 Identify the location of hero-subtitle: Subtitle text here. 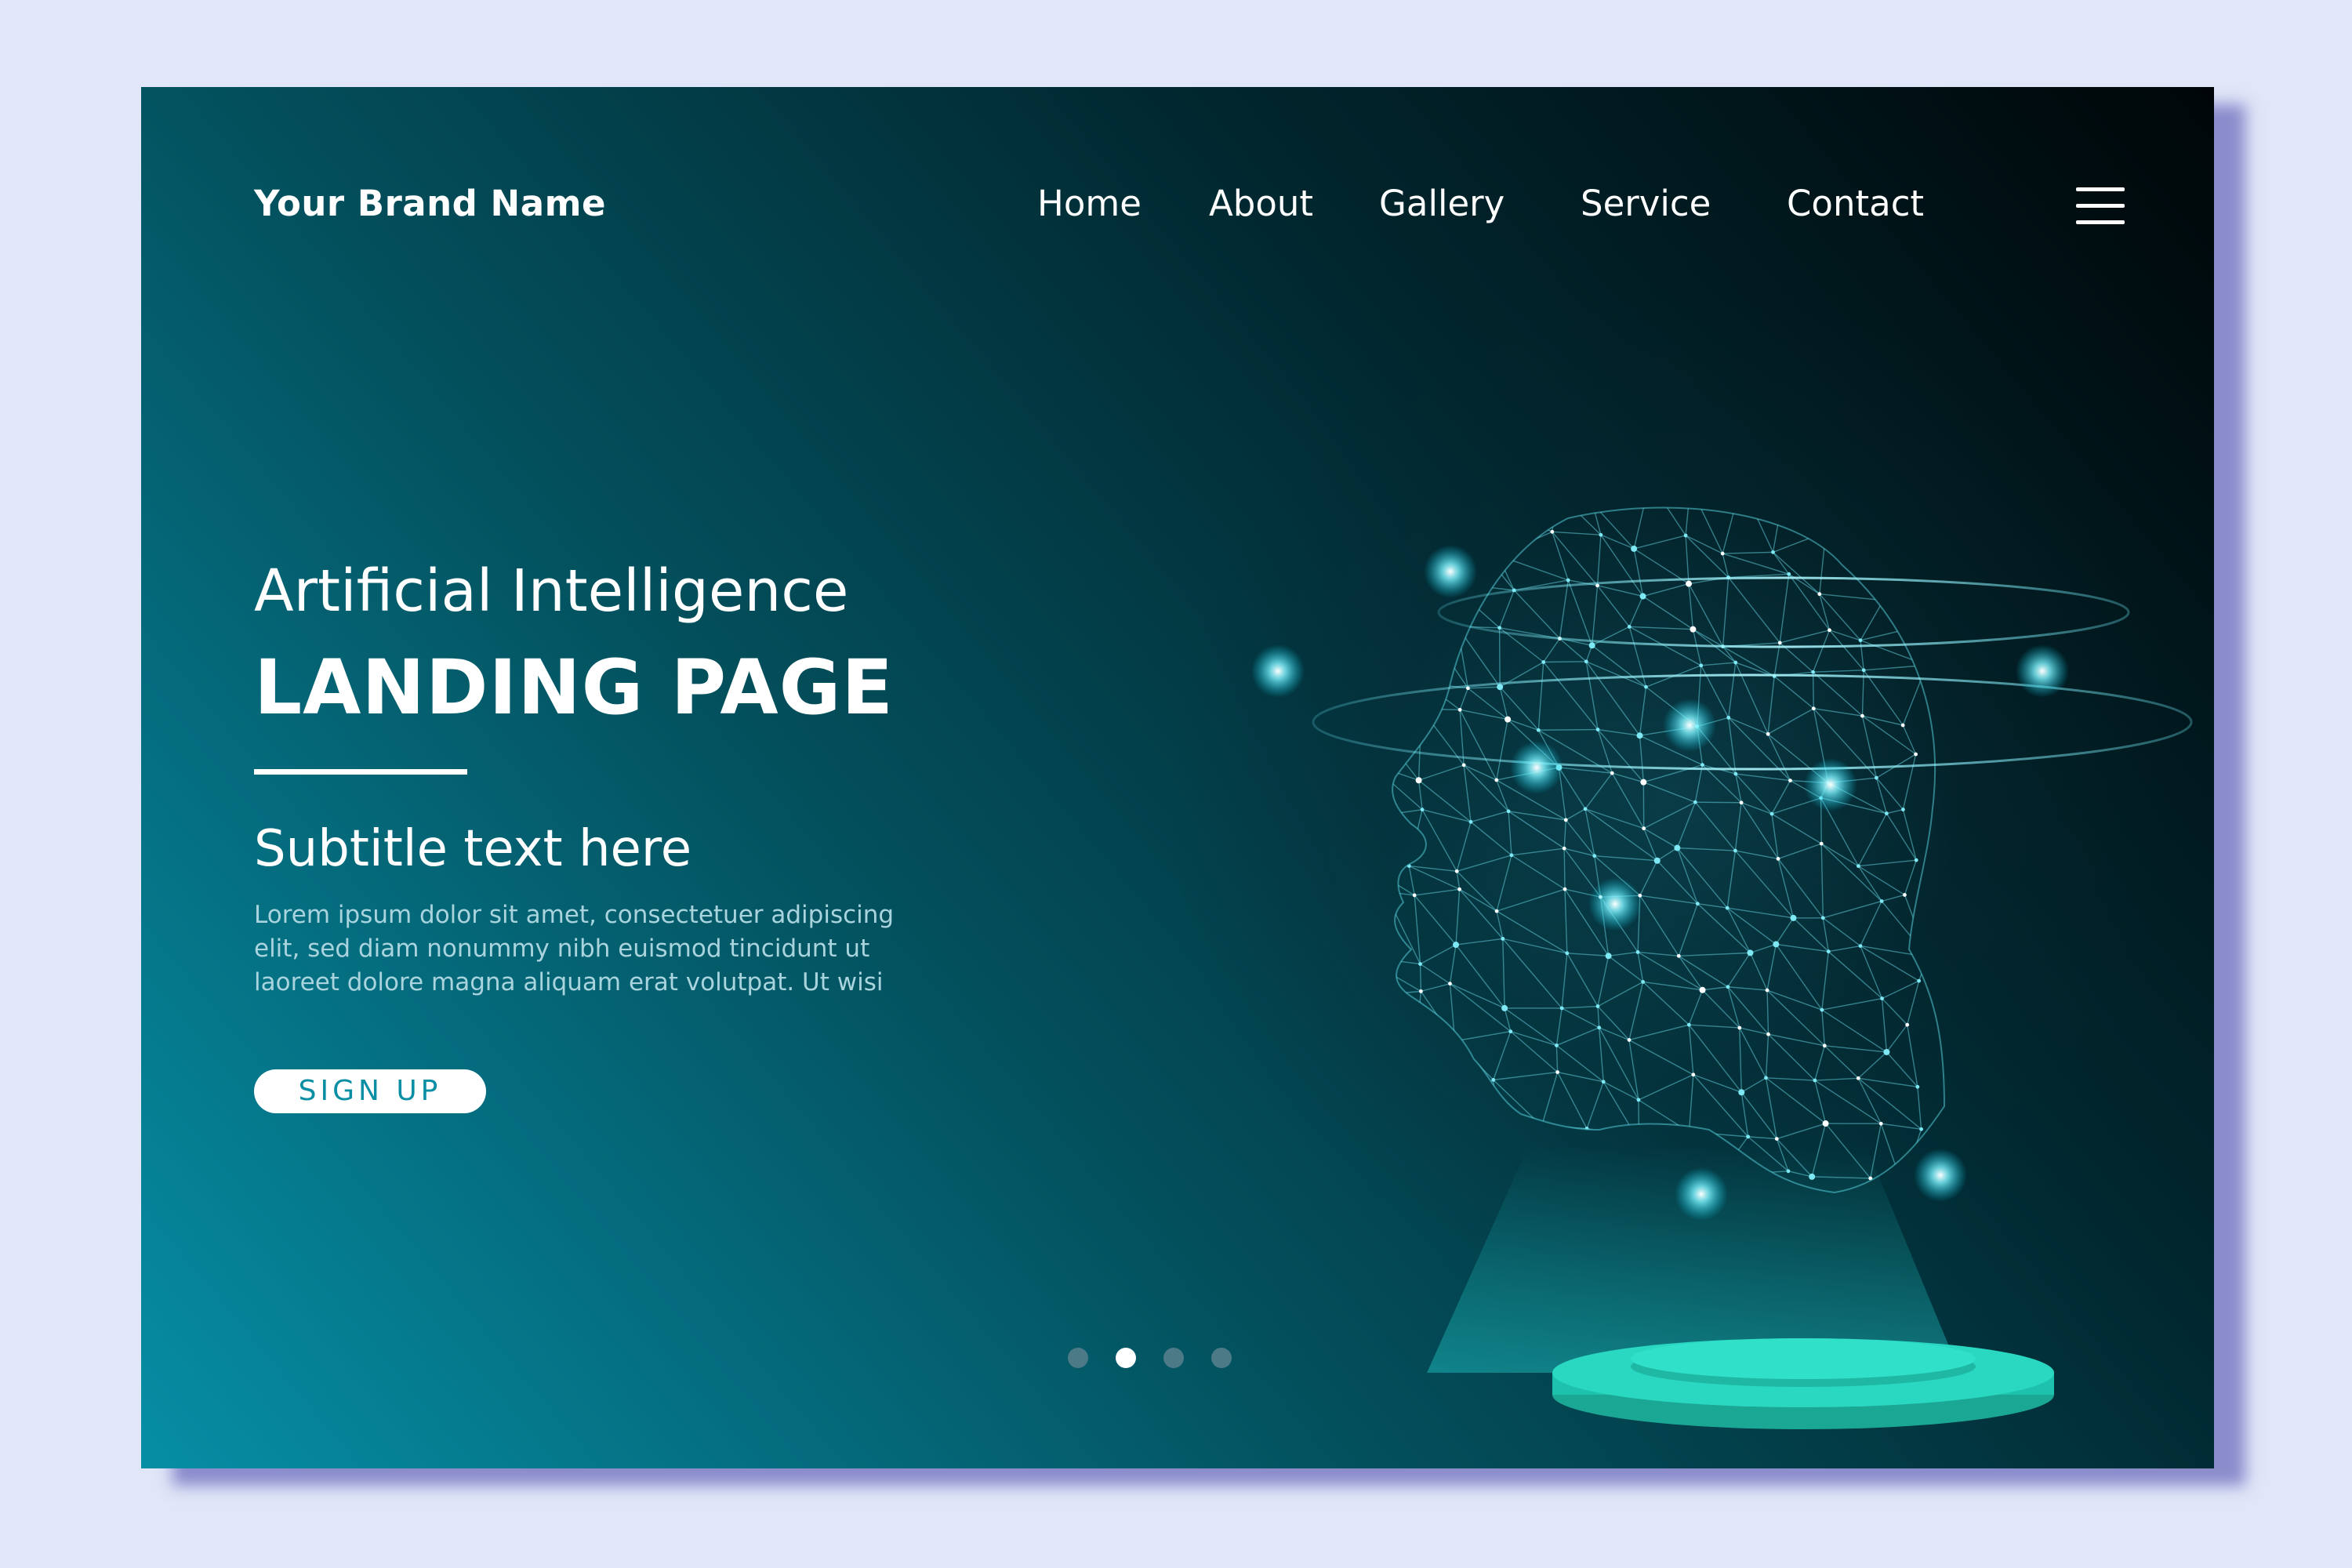
(473, 849).